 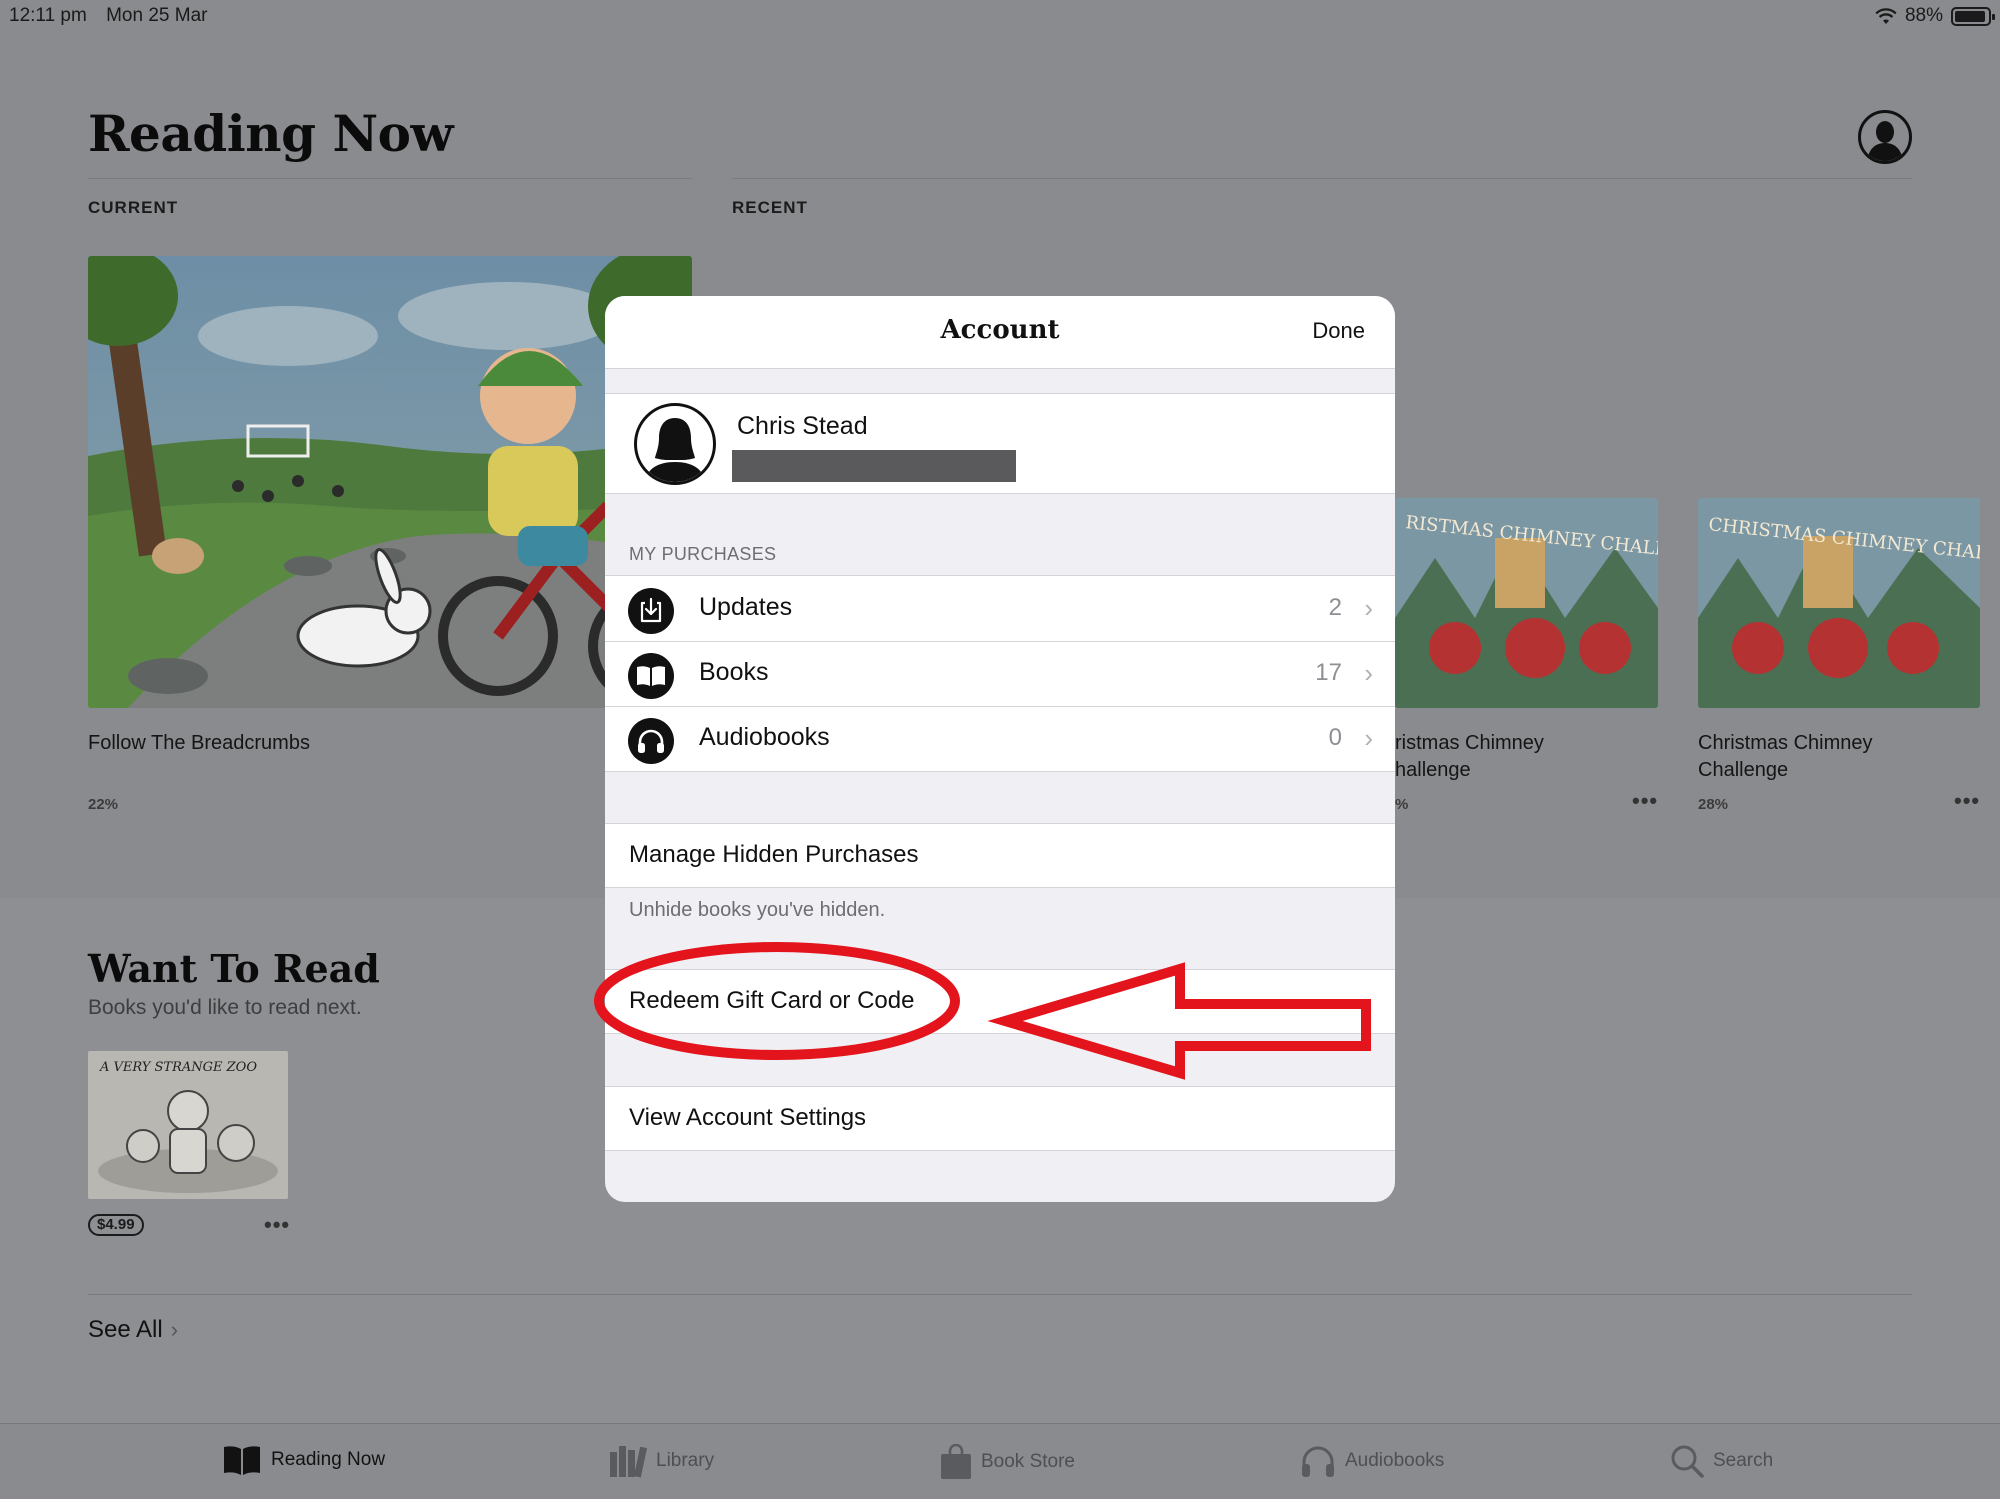 I want to click on account-button, so click(x=1885, y=137).